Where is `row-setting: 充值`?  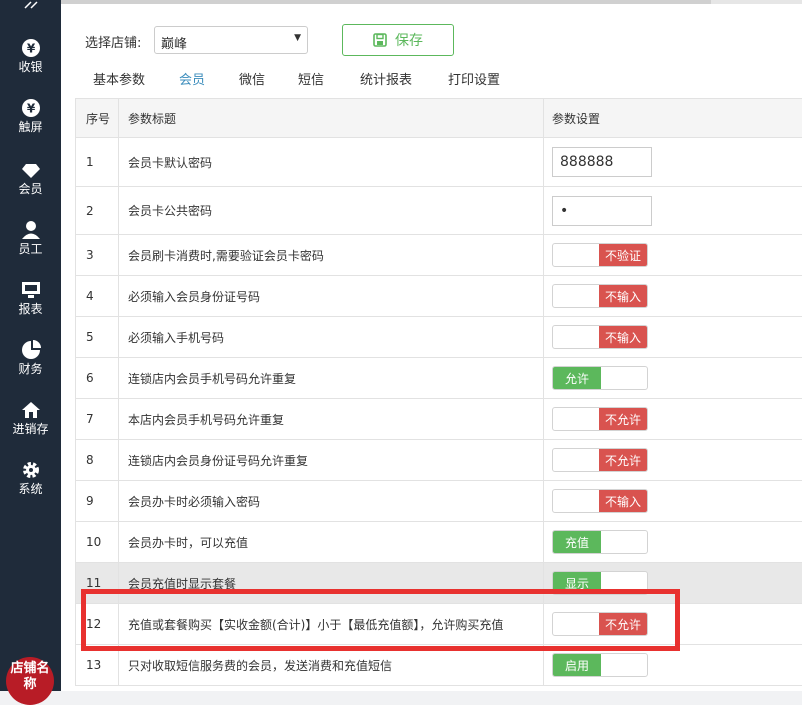 row-setting: 充值 is located at coordinates (673, 542).